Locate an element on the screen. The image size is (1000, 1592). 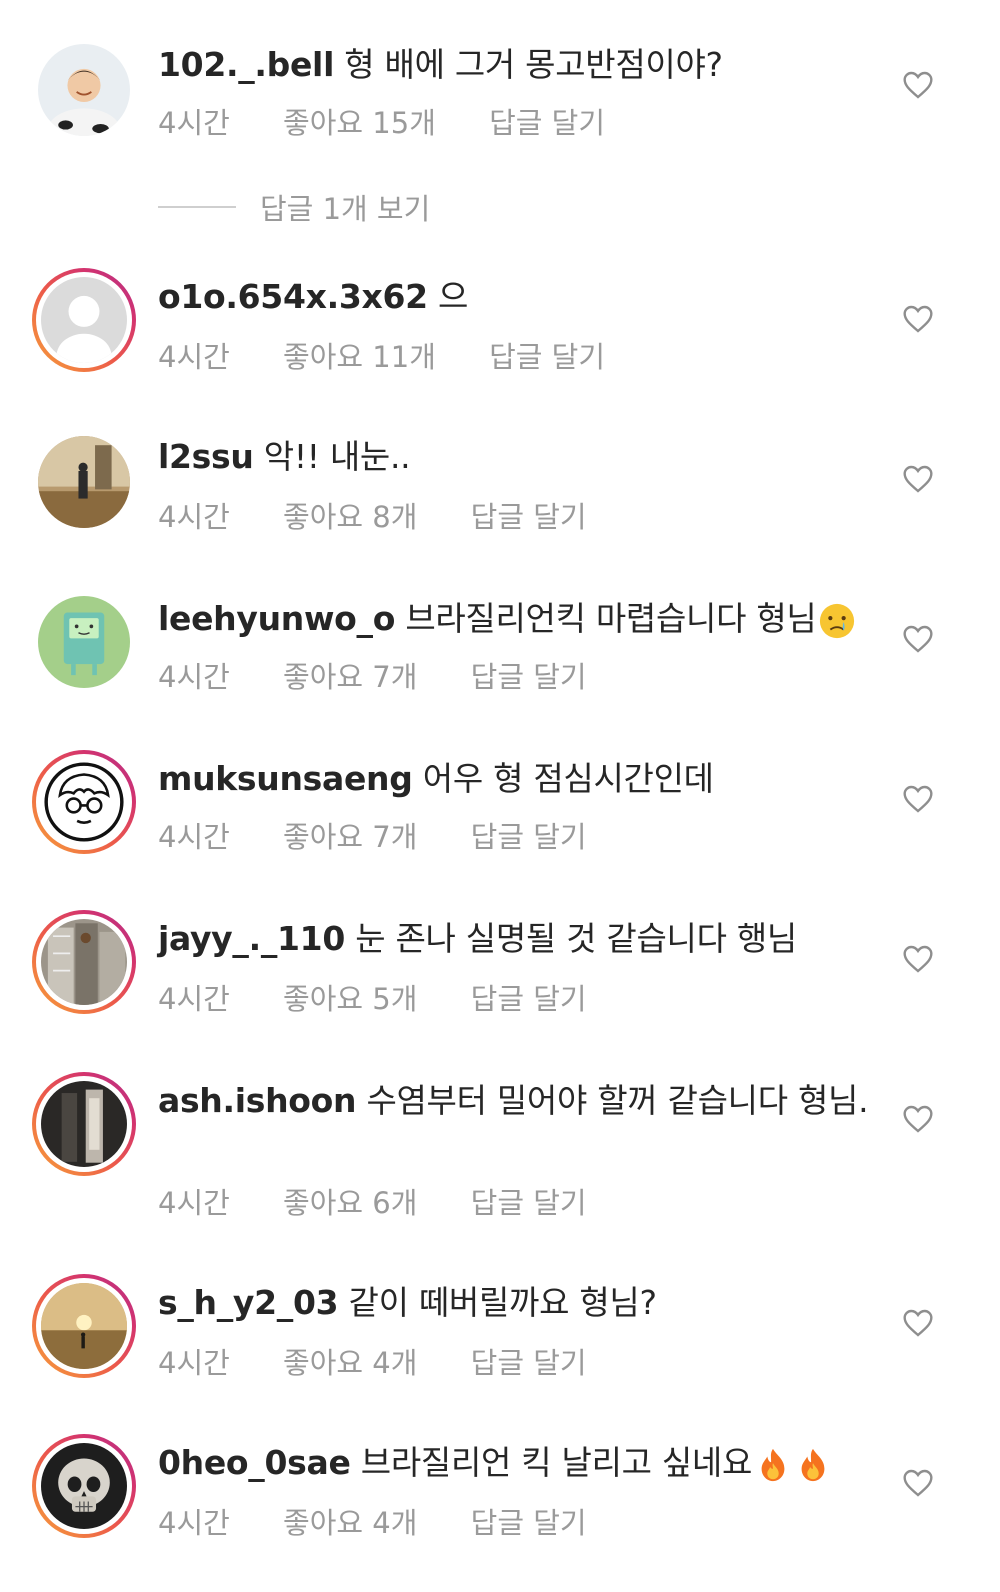
default-user-avatar-icon is located at coordinates (84, 320).